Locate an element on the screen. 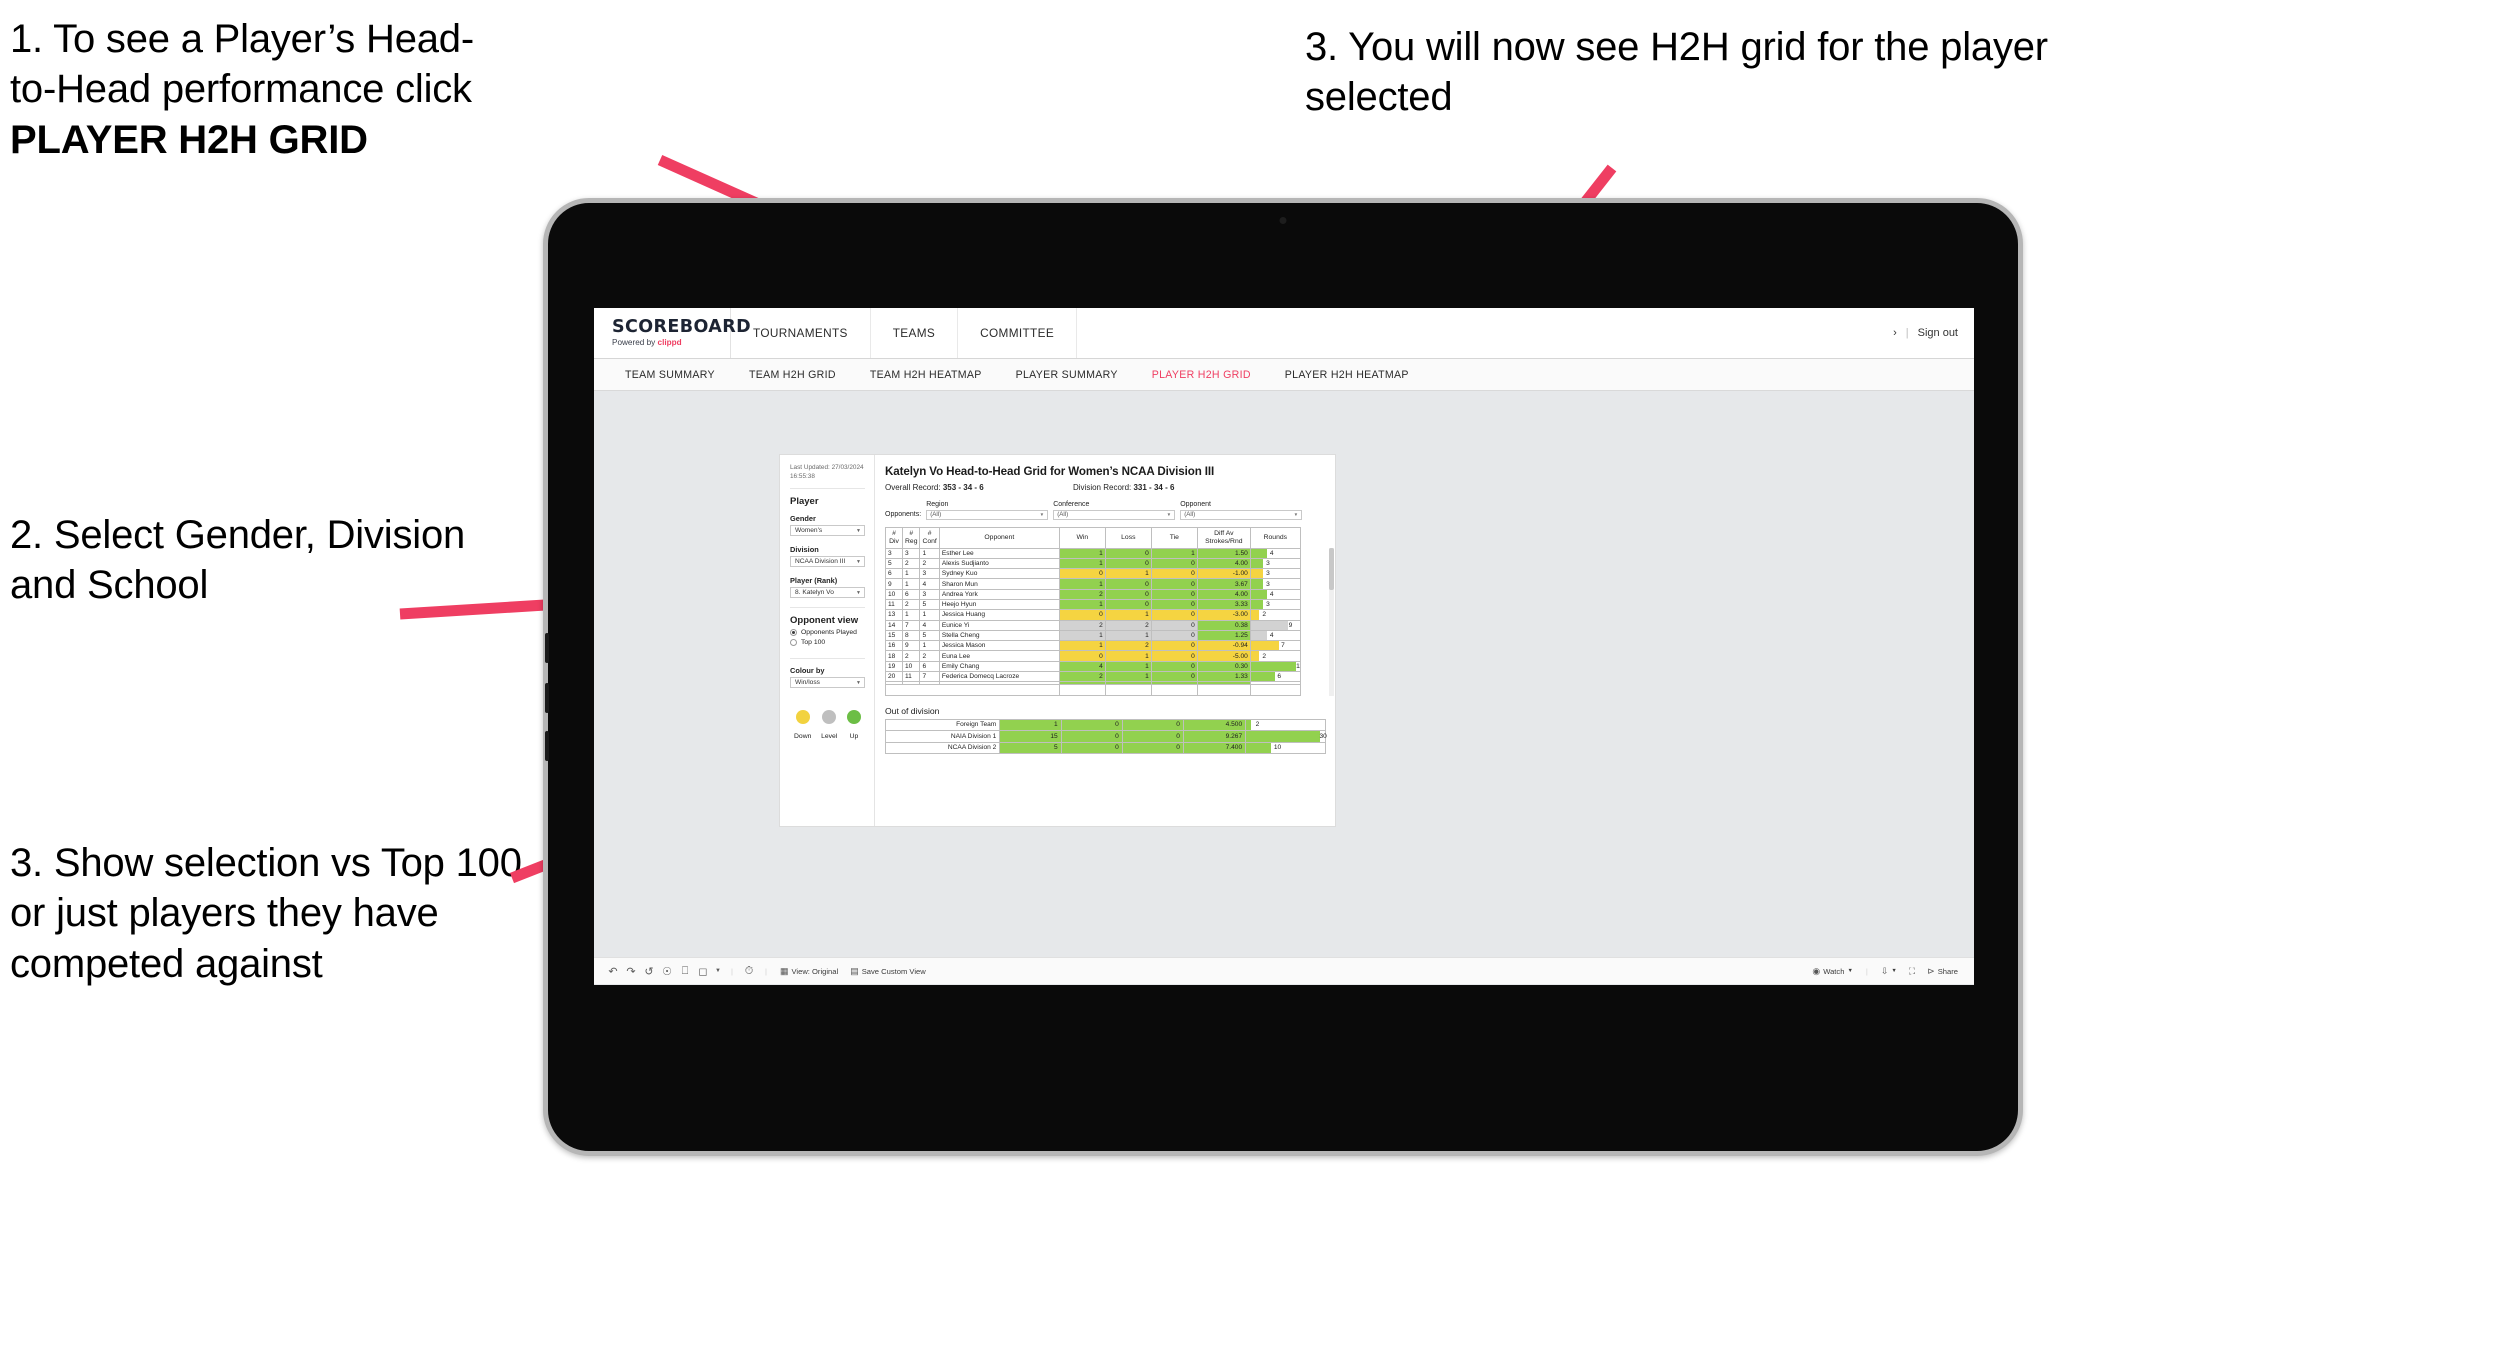  division-label: Division is located at coordinates (804, 550).